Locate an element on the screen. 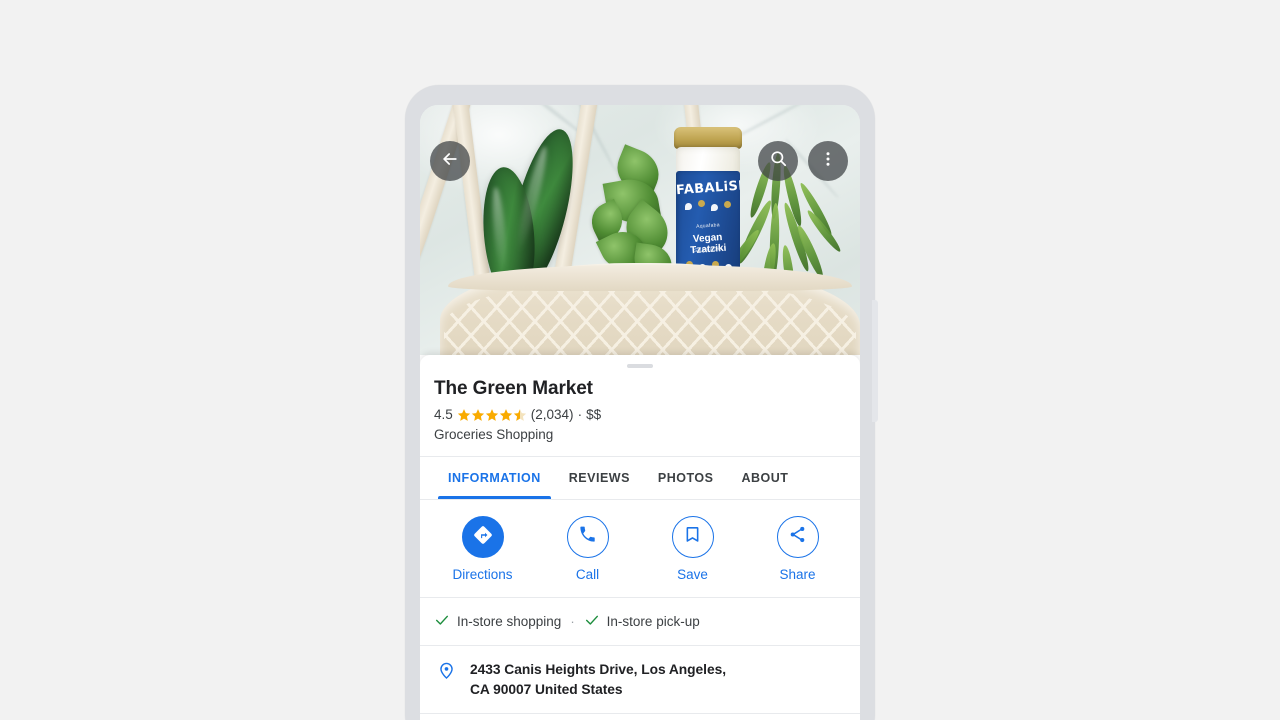 The height and width of the screenshot is (720, 1280). place-category: Groceries Shopping is located at coordinates (494, 434).